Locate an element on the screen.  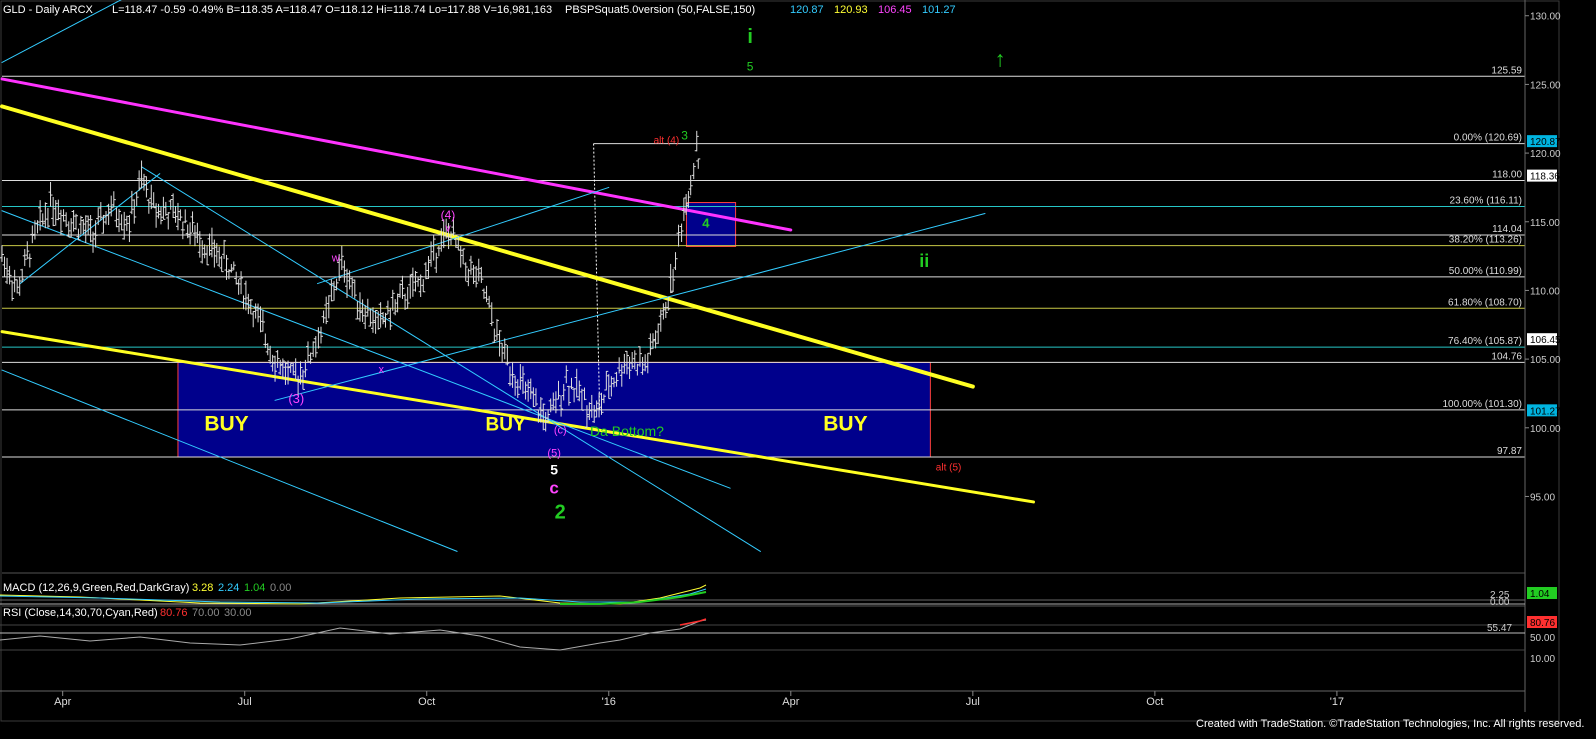
rsi-tick-50: 50.00 is located at coordinates (1542, 638).